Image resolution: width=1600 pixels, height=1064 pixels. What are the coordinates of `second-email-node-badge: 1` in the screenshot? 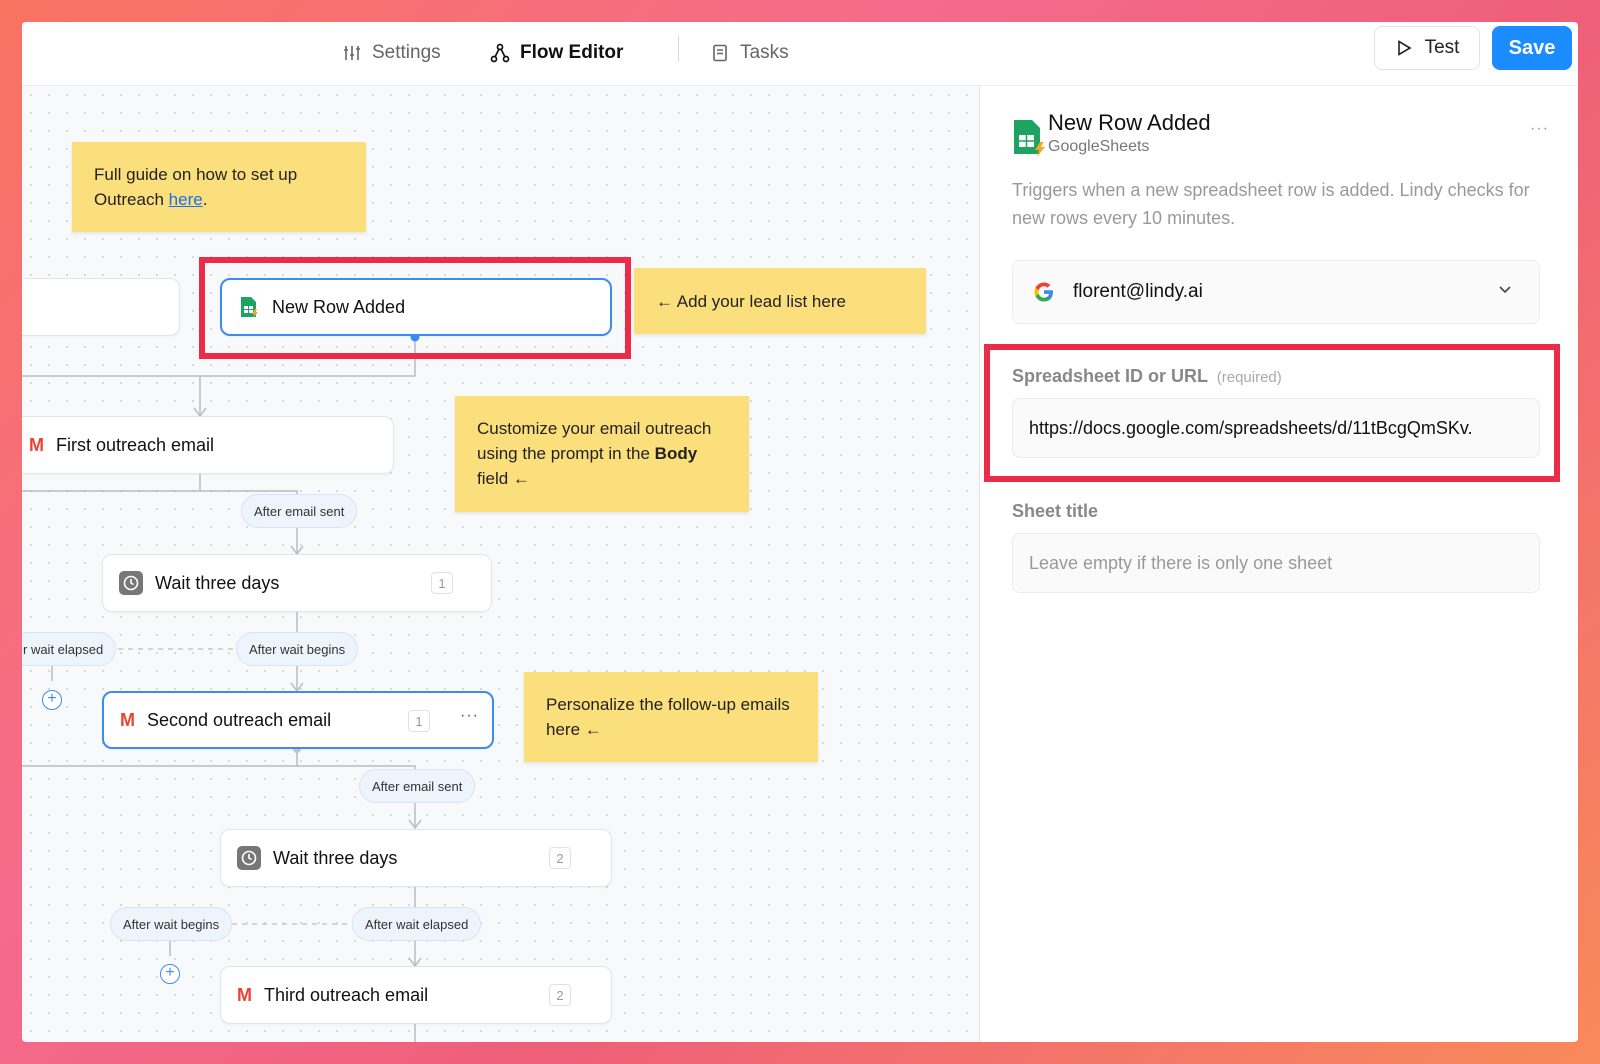 It's located at (419, 721).